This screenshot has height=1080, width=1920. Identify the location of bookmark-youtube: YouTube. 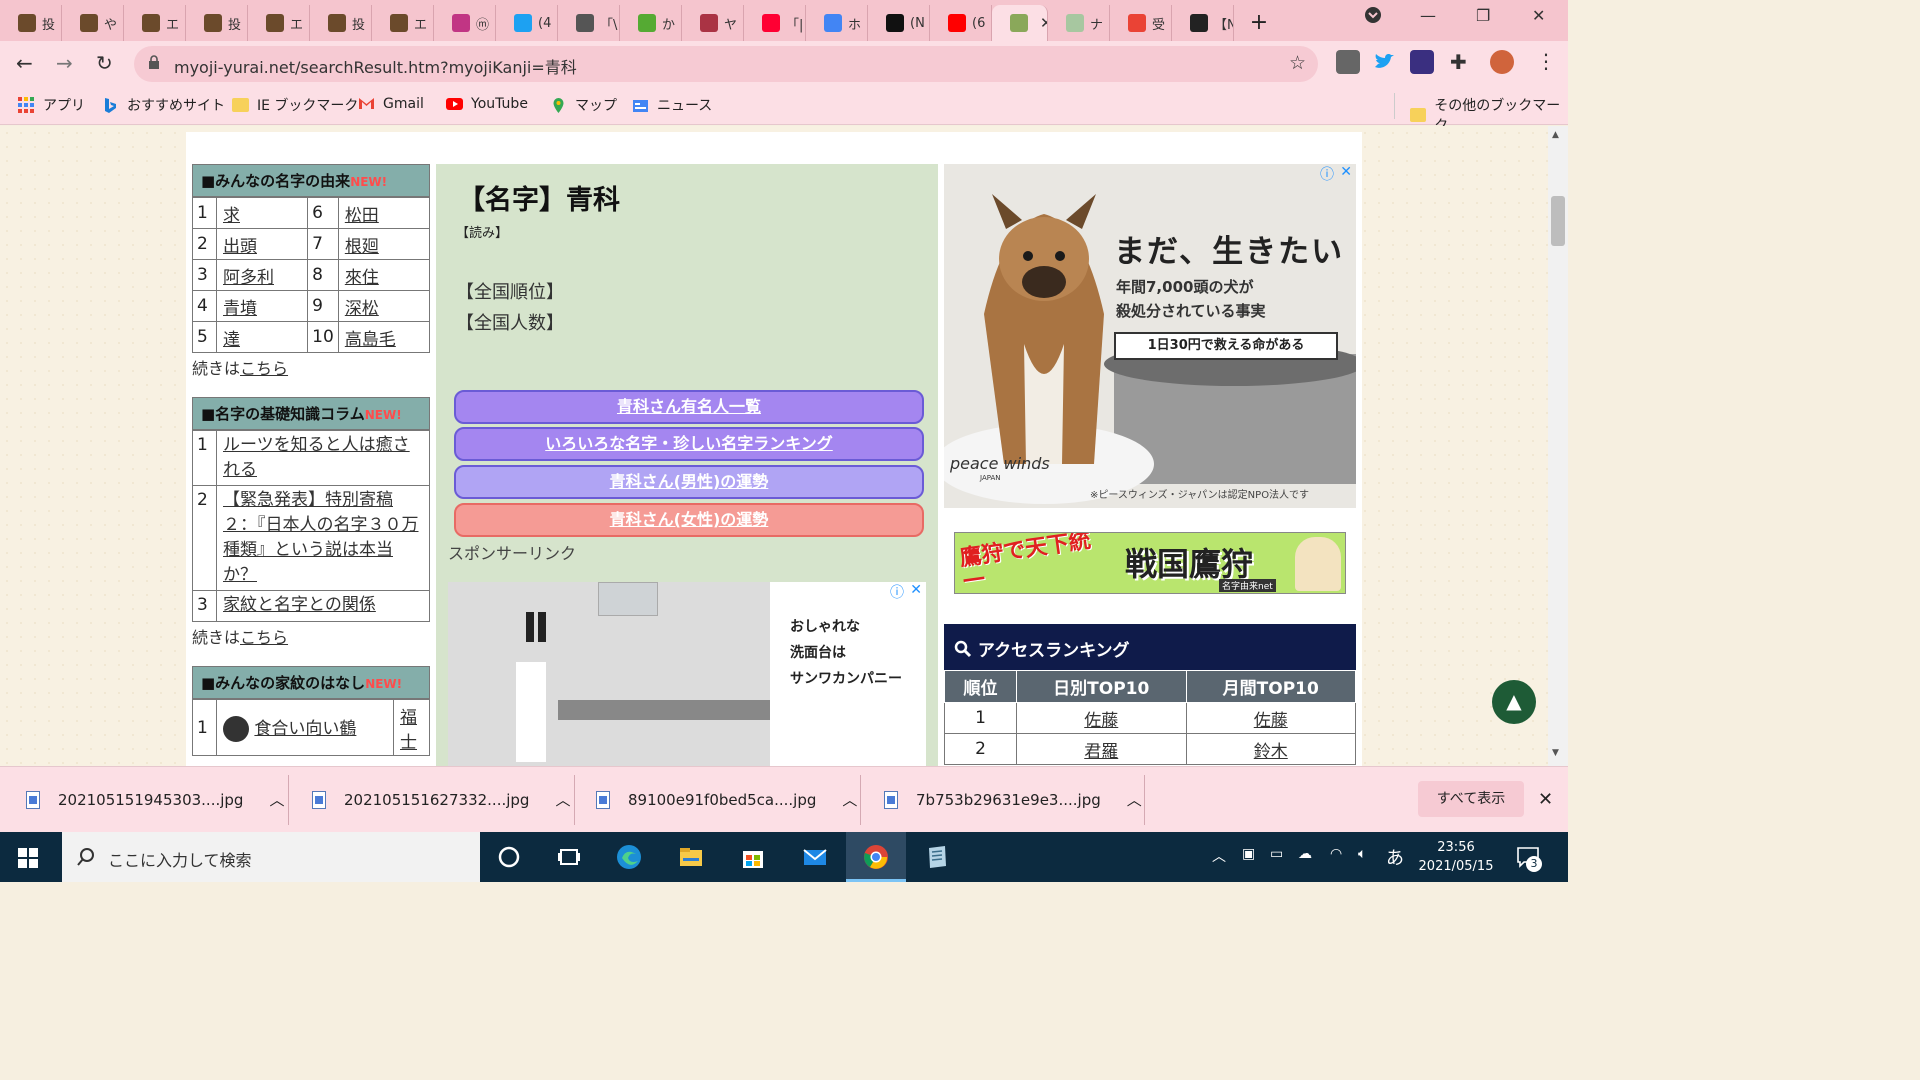
(487, 103).